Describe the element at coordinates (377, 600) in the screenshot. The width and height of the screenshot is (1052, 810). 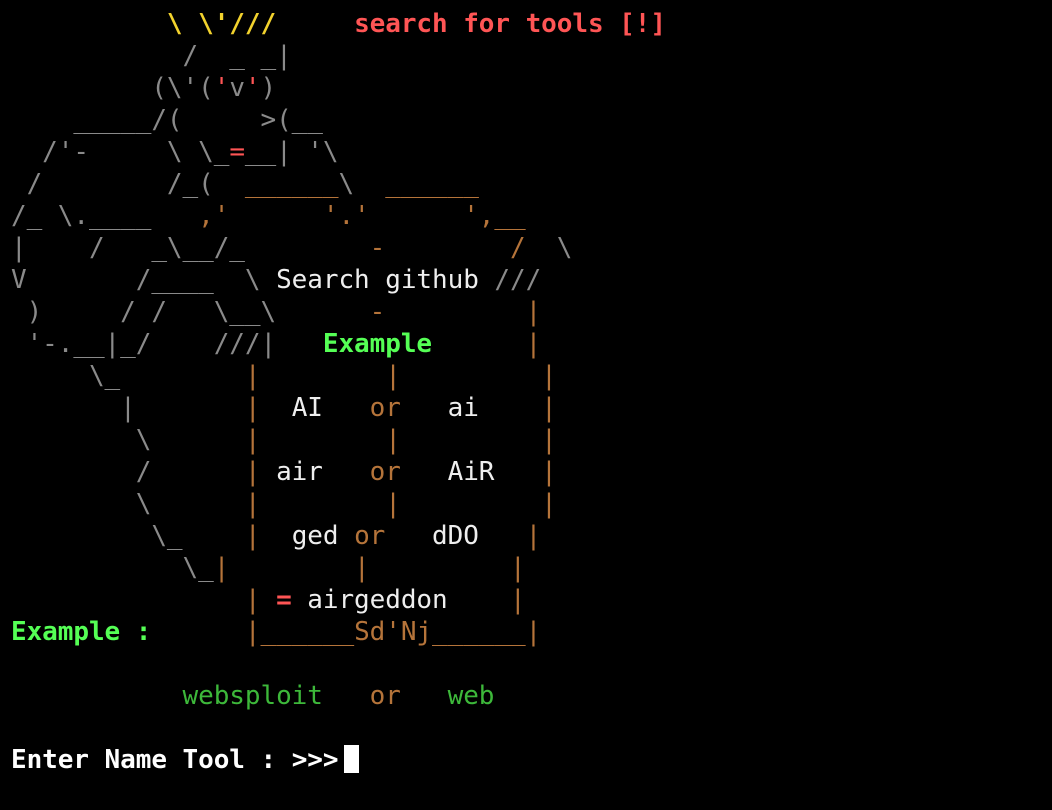
I see `result-value: airgeddon` at that location.